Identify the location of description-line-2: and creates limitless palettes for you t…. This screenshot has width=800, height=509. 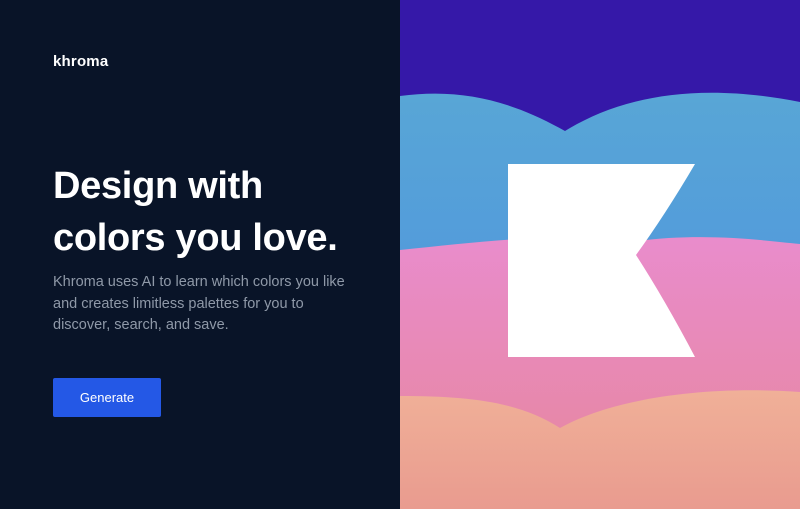
(178, 303).